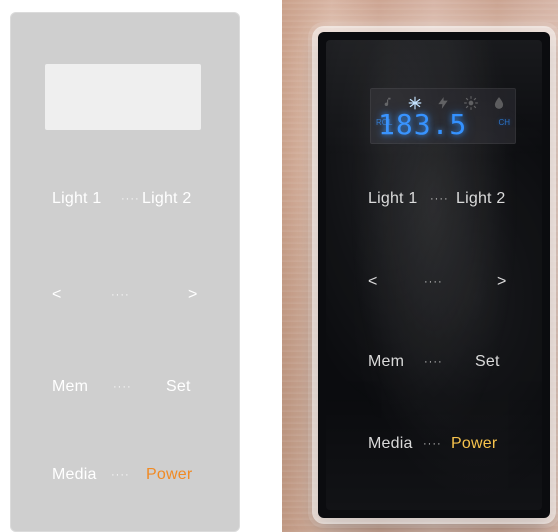 The height and width of the screenshot is (532, 558). I want to click on flat-row-nav: < ···· >, so click(125, 295).